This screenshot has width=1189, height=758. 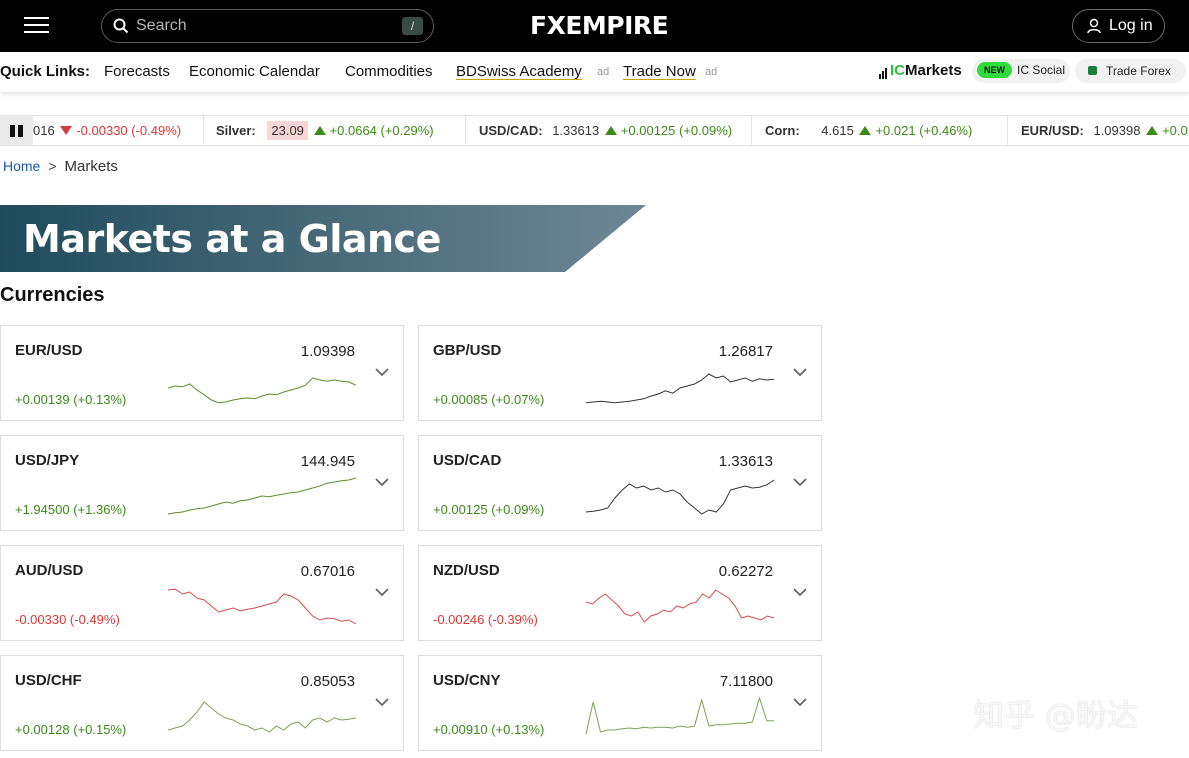 I want to click on trade-forex-chip: Trade Forex, so click(x=1130, y=71).